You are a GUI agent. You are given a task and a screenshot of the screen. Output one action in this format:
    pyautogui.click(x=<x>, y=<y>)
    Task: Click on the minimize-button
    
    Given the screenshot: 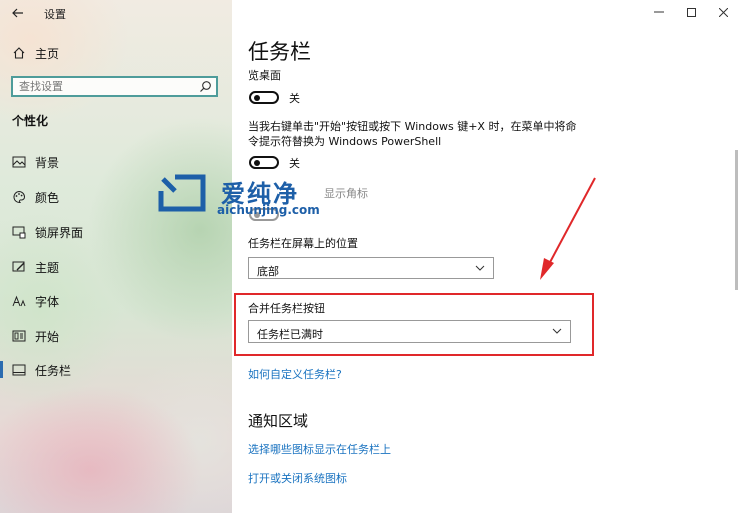 What is the action you would take?
    pyautogui.click(x=659, y=12)
    